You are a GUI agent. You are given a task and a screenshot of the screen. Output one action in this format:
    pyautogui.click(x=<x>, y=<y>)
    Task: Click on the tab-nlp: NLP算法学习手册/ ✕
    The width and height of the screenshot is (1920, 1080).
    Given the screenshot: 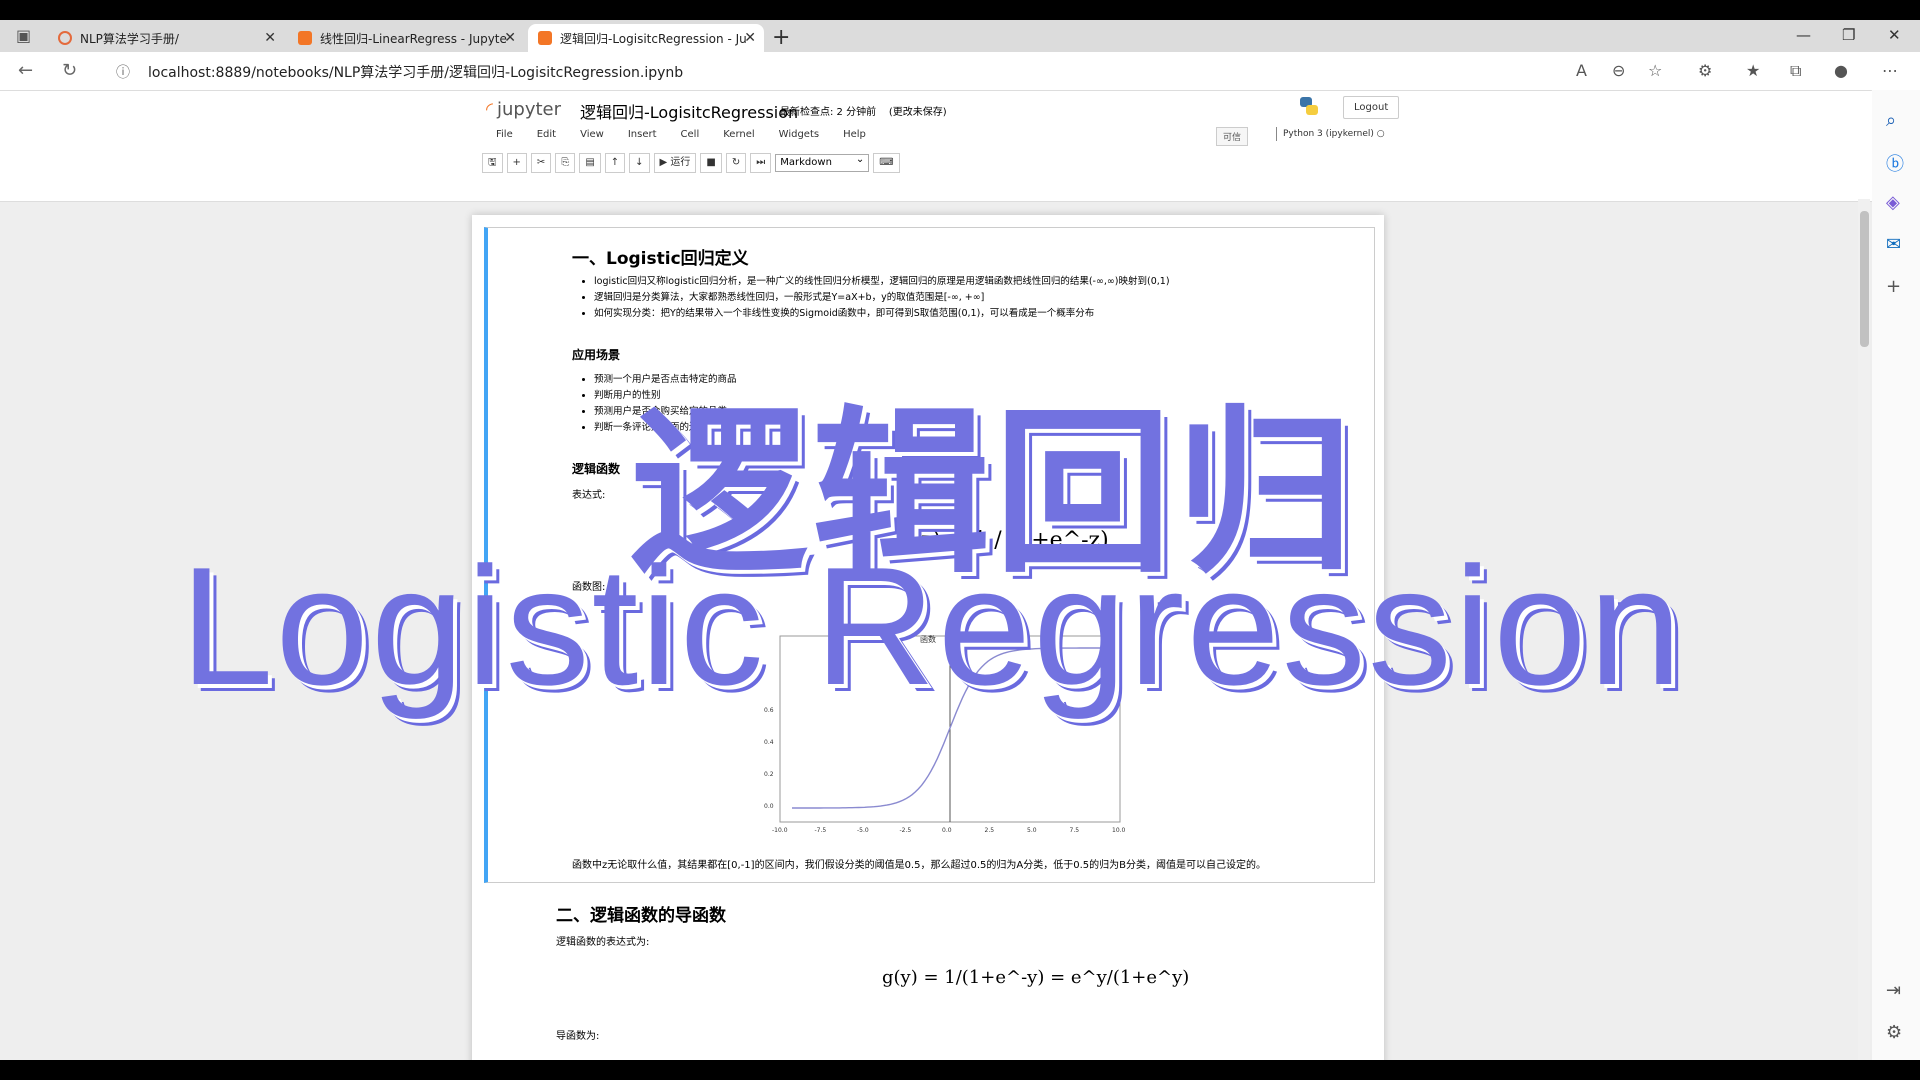 What is the action you would take?
    pyautogui.click(x=166, y=38)
    